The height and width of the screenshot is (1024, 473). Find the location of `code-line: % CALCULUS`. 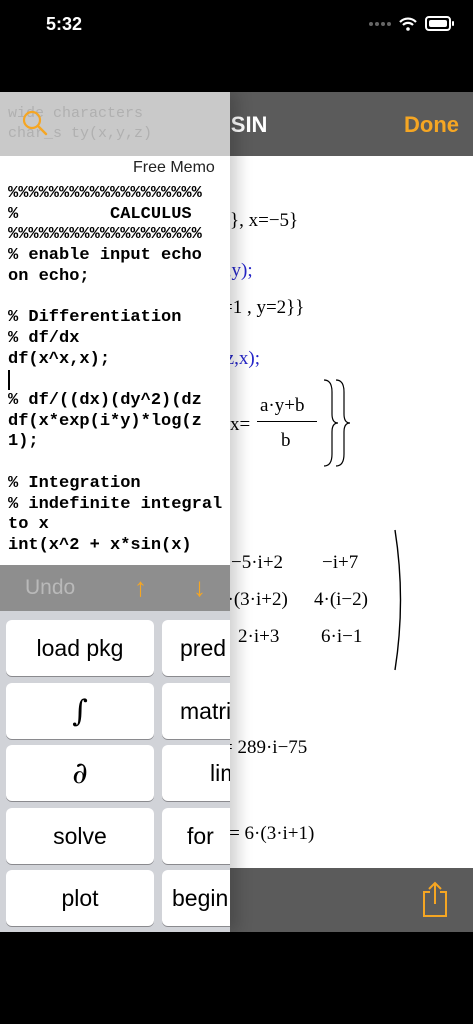

code-line: % CALCULUS is located at coordinates (100, 214).